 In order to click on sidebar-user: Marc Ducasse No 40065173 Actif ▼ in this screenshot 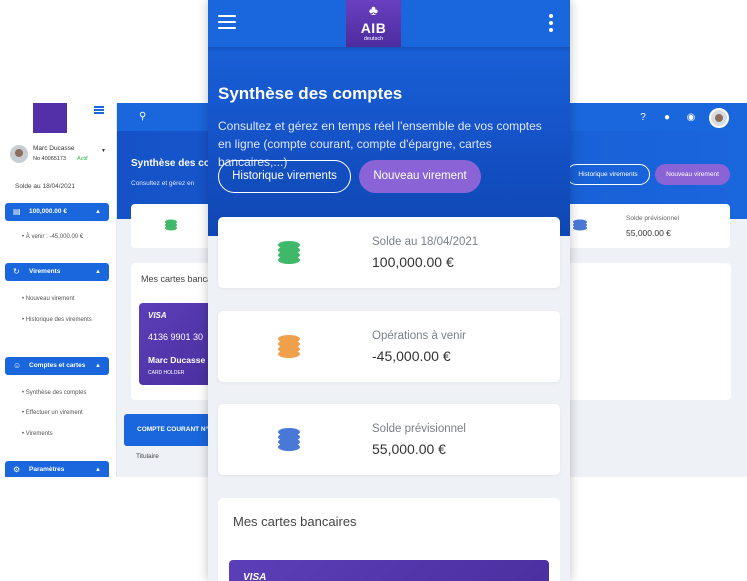, I will do `click(60, 157)`.